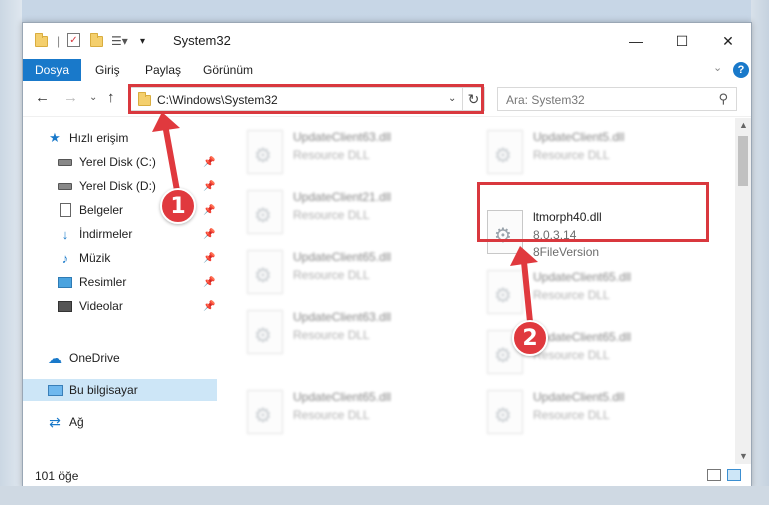 Image resolution: width=769 pixels, height=505 pixels. I want to click on sidebar-item-quick-access: ★ Hızlı erişim, so click(120, 138).